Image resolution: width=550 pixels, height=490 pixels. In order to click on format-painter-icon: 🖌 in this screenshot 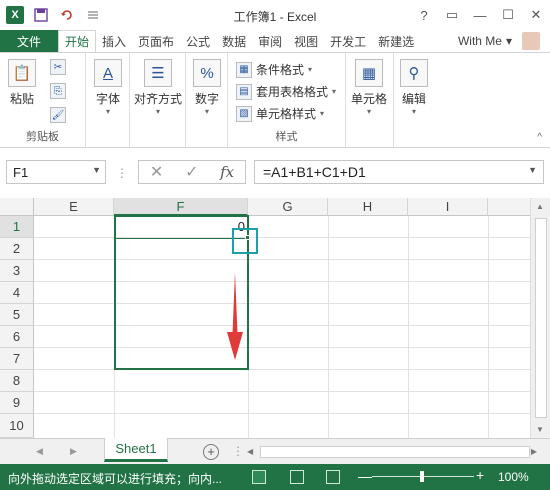, I will do `click(58, 115)`.